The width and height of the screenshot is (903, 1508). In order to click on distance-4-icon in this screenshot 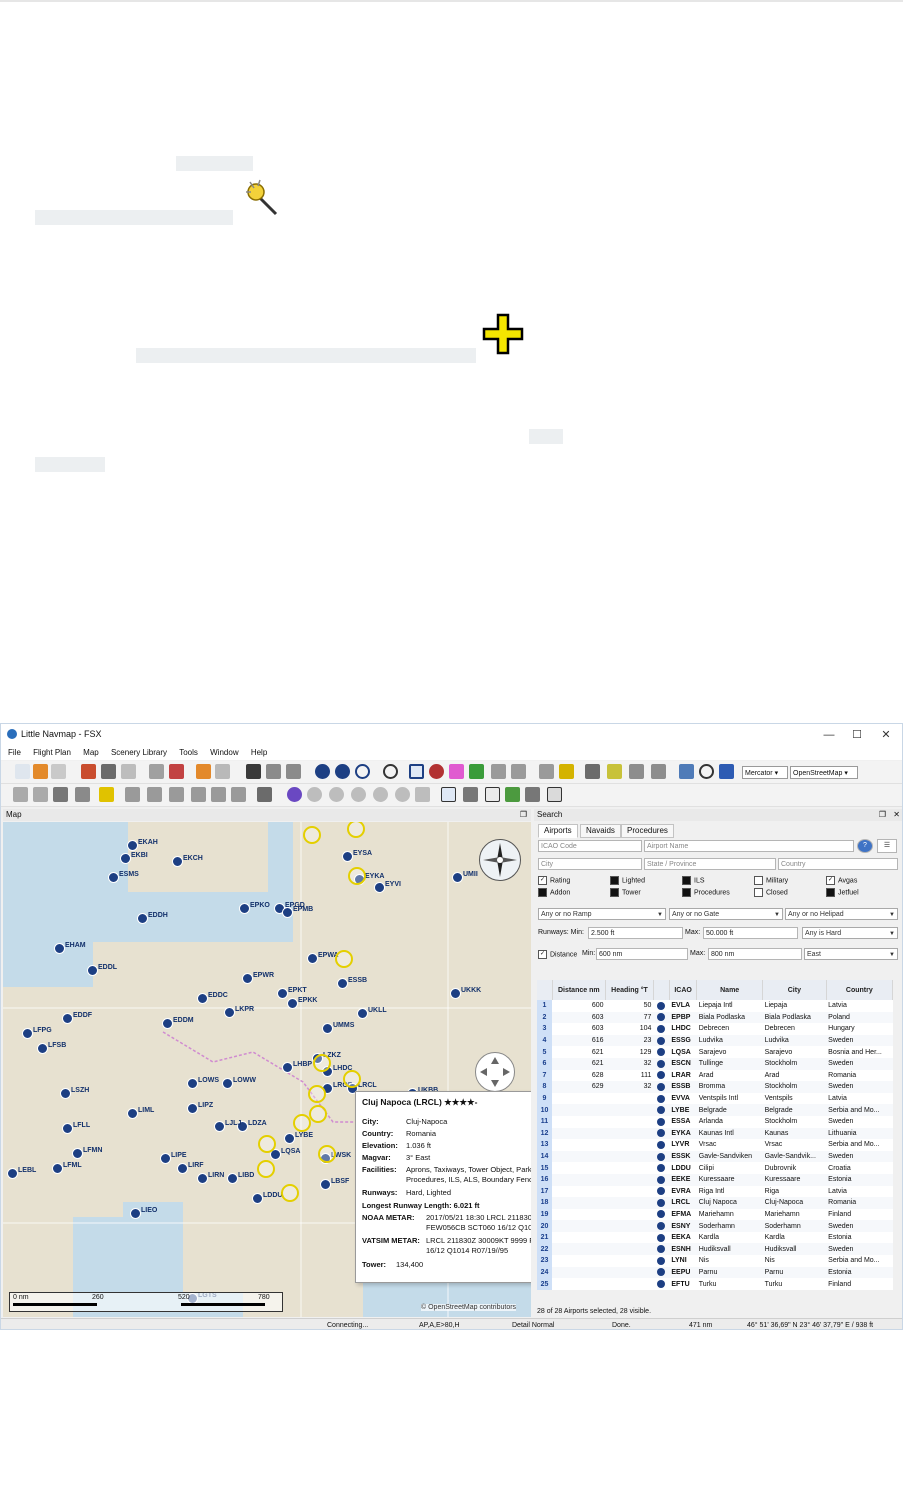, I will do `click(380, 794)`.